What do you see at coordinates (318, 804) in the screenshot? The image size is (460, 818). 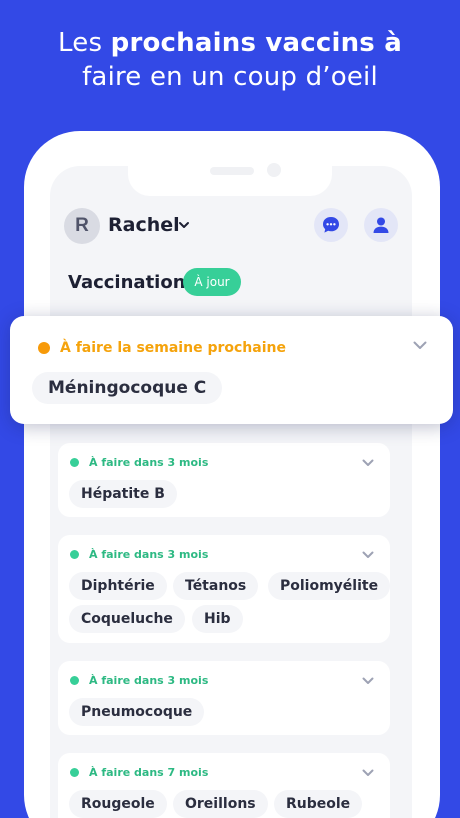 I see `vaccine-chip: Rubeole` at bounding box center [318, 804].